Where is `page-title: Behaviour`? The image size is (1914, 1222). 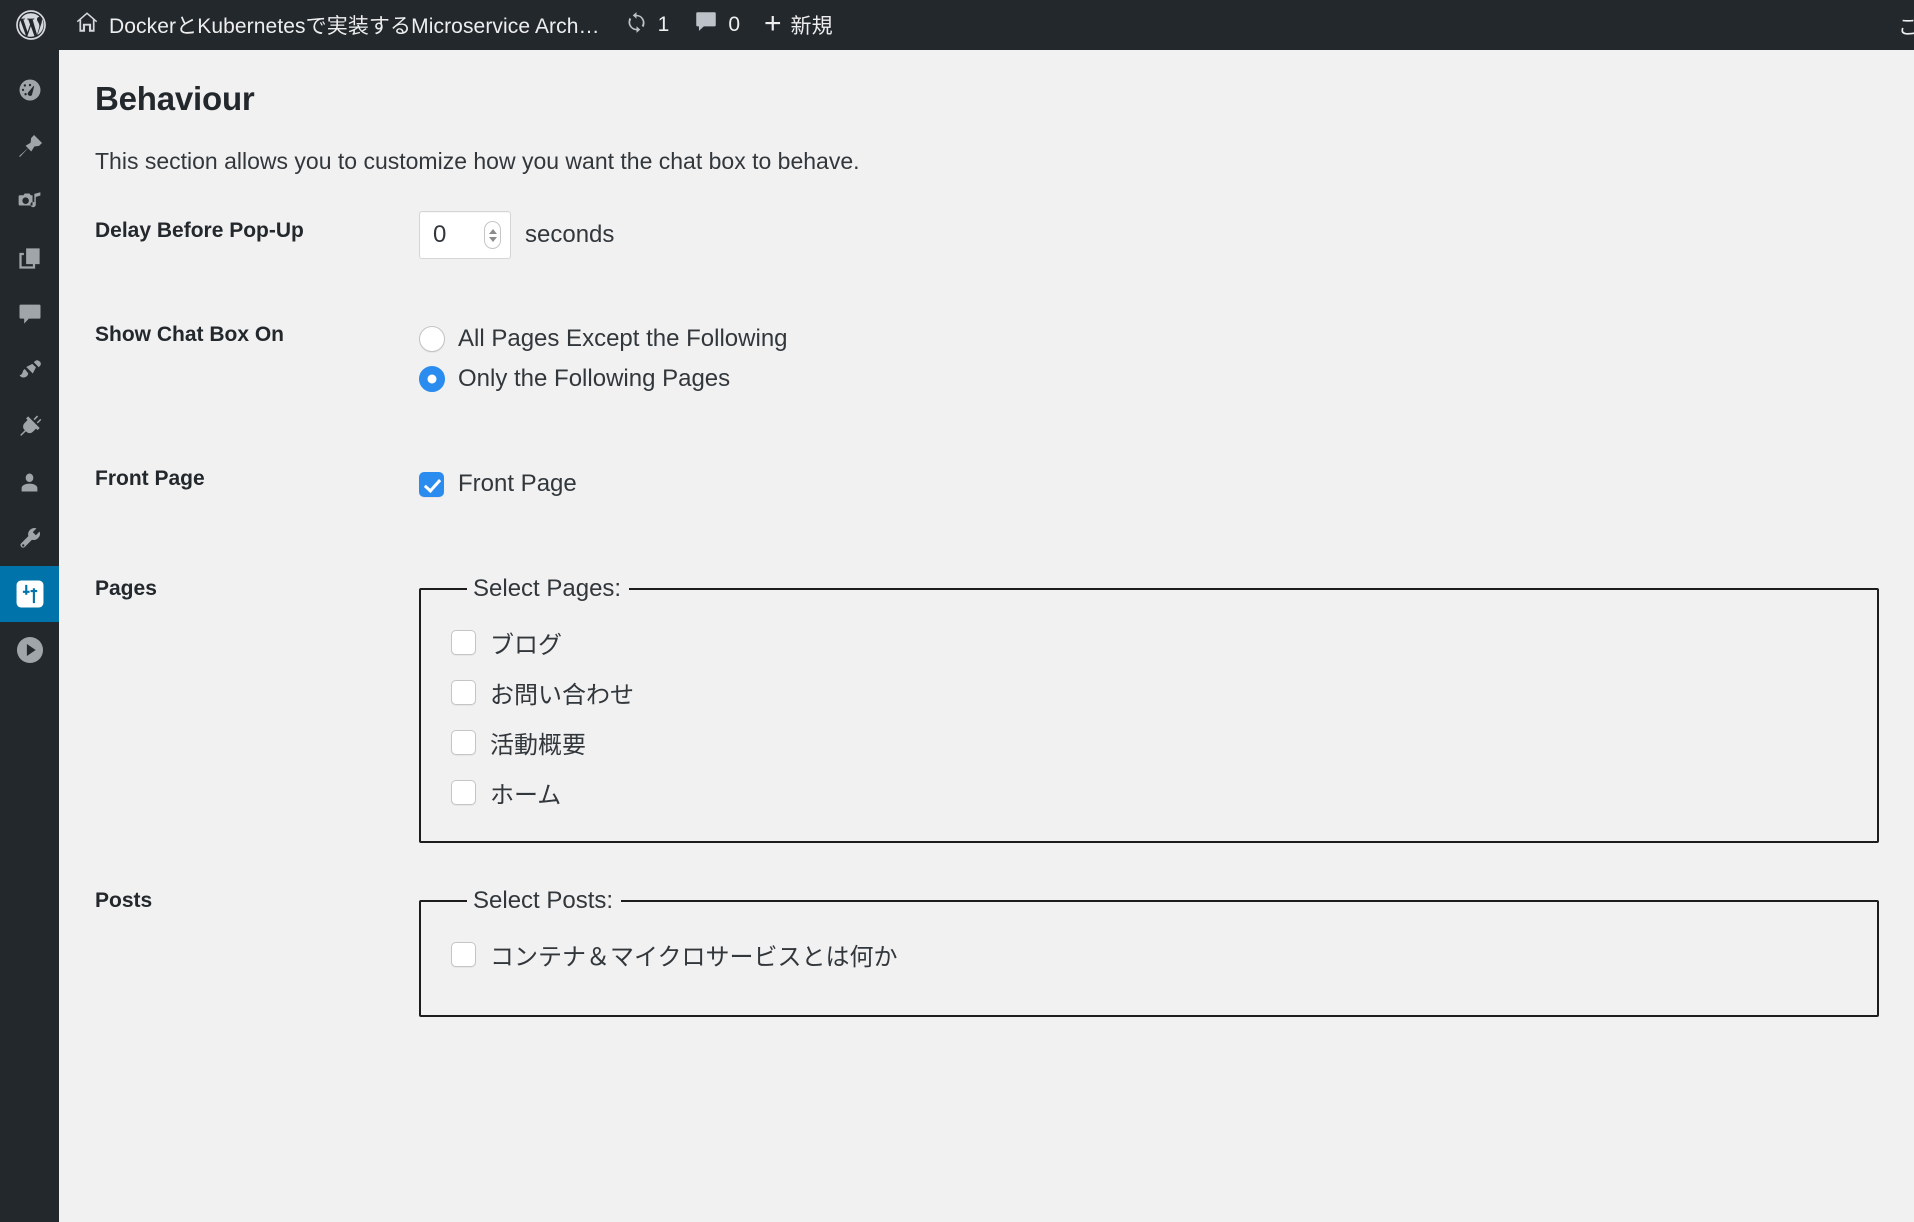 page-title: Behaviour is located at coordinates (175, 98).